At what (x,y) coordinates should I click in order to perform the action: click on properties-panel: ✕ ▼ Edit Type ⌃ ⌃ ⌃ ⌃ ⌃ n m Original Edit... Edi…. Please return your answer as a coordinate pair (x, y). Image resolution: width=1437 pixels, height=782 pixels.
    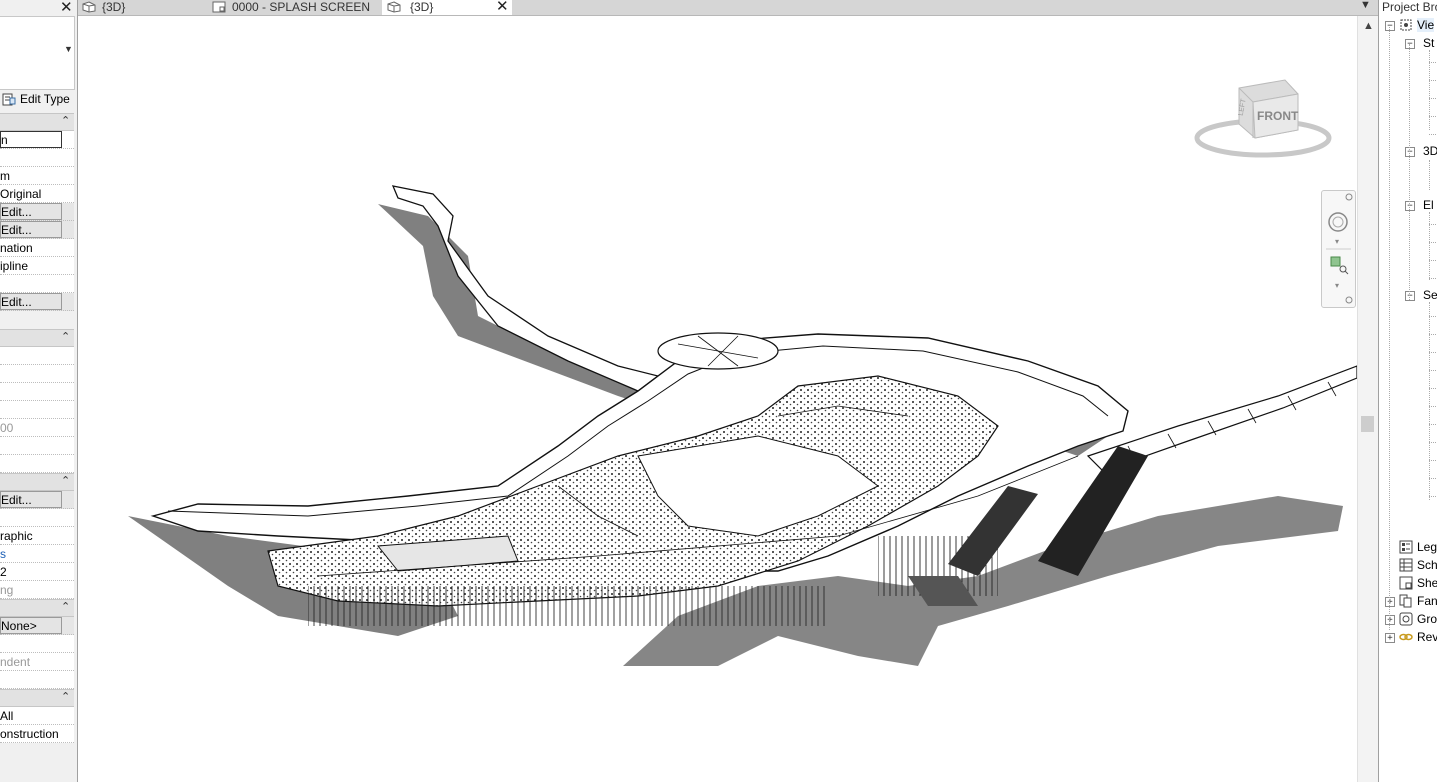
    Looking at the image, I should click on (39, 391).